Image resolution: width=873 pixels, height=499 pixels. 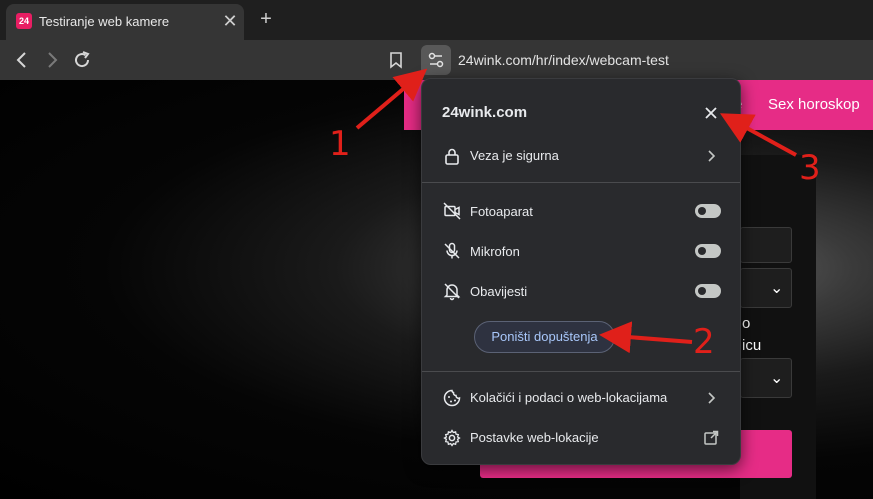 What do you see at coordinates (704, 342) in the screenshot?
I see `annotation-number-2: 2` at bounding box center [704, 342].